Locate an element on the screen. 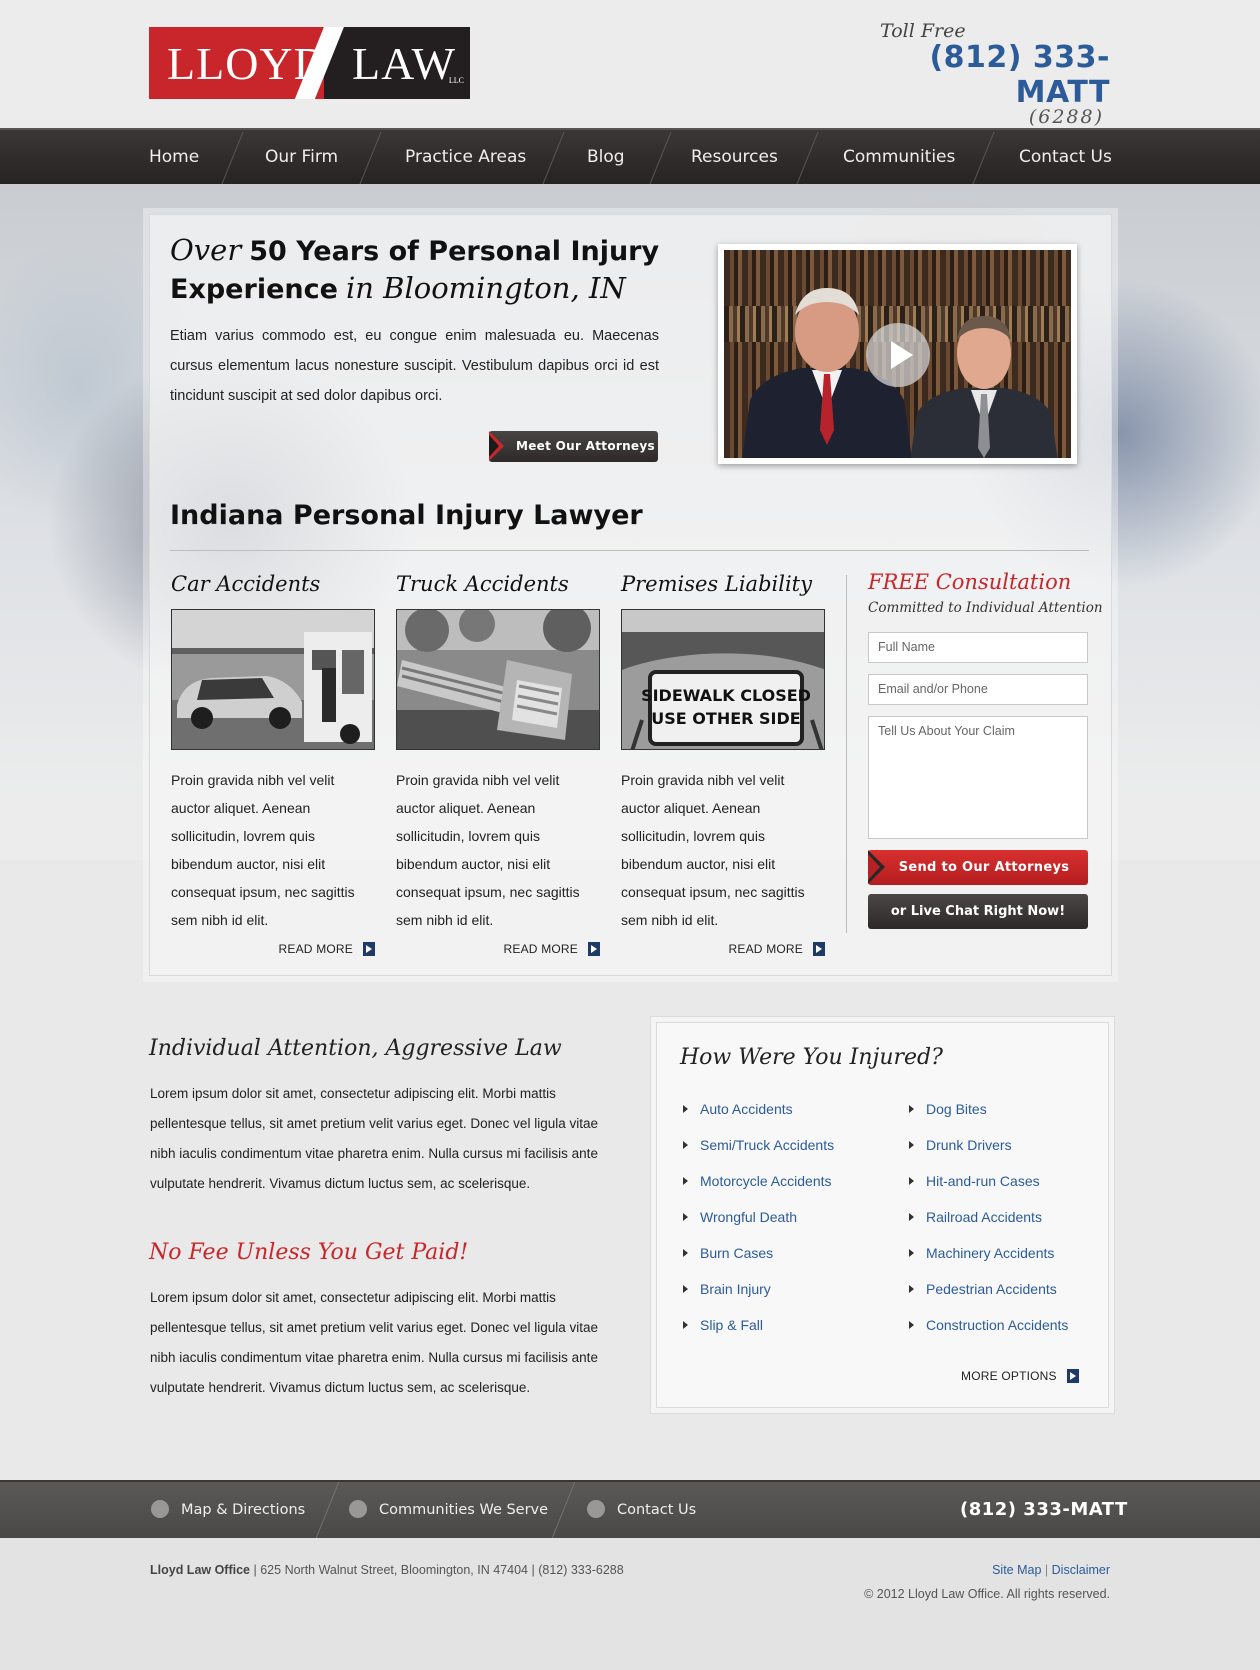 Image resolution: width=1260 pixels, height=1670 pixels. injury-link: Pedestrian Accidents is located at coordinates (983, 1289).